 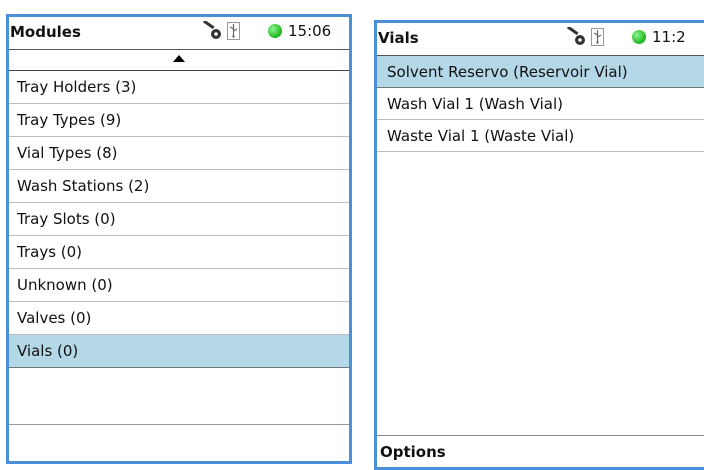 I want to click on empty-row, so click(x=179, y=396).